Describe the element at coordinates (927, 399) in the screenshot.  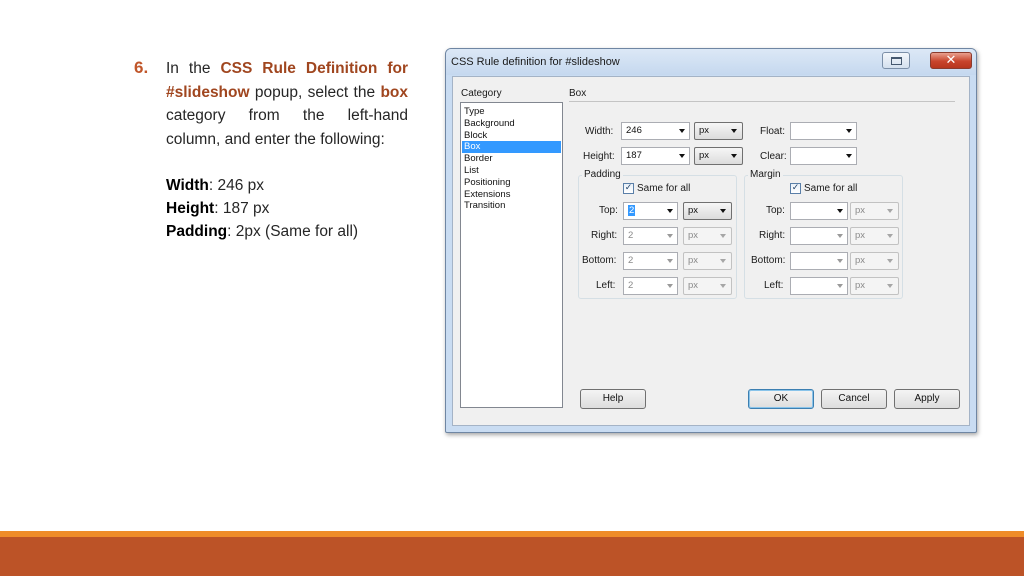
I see `apply-button: Apply` at that location.